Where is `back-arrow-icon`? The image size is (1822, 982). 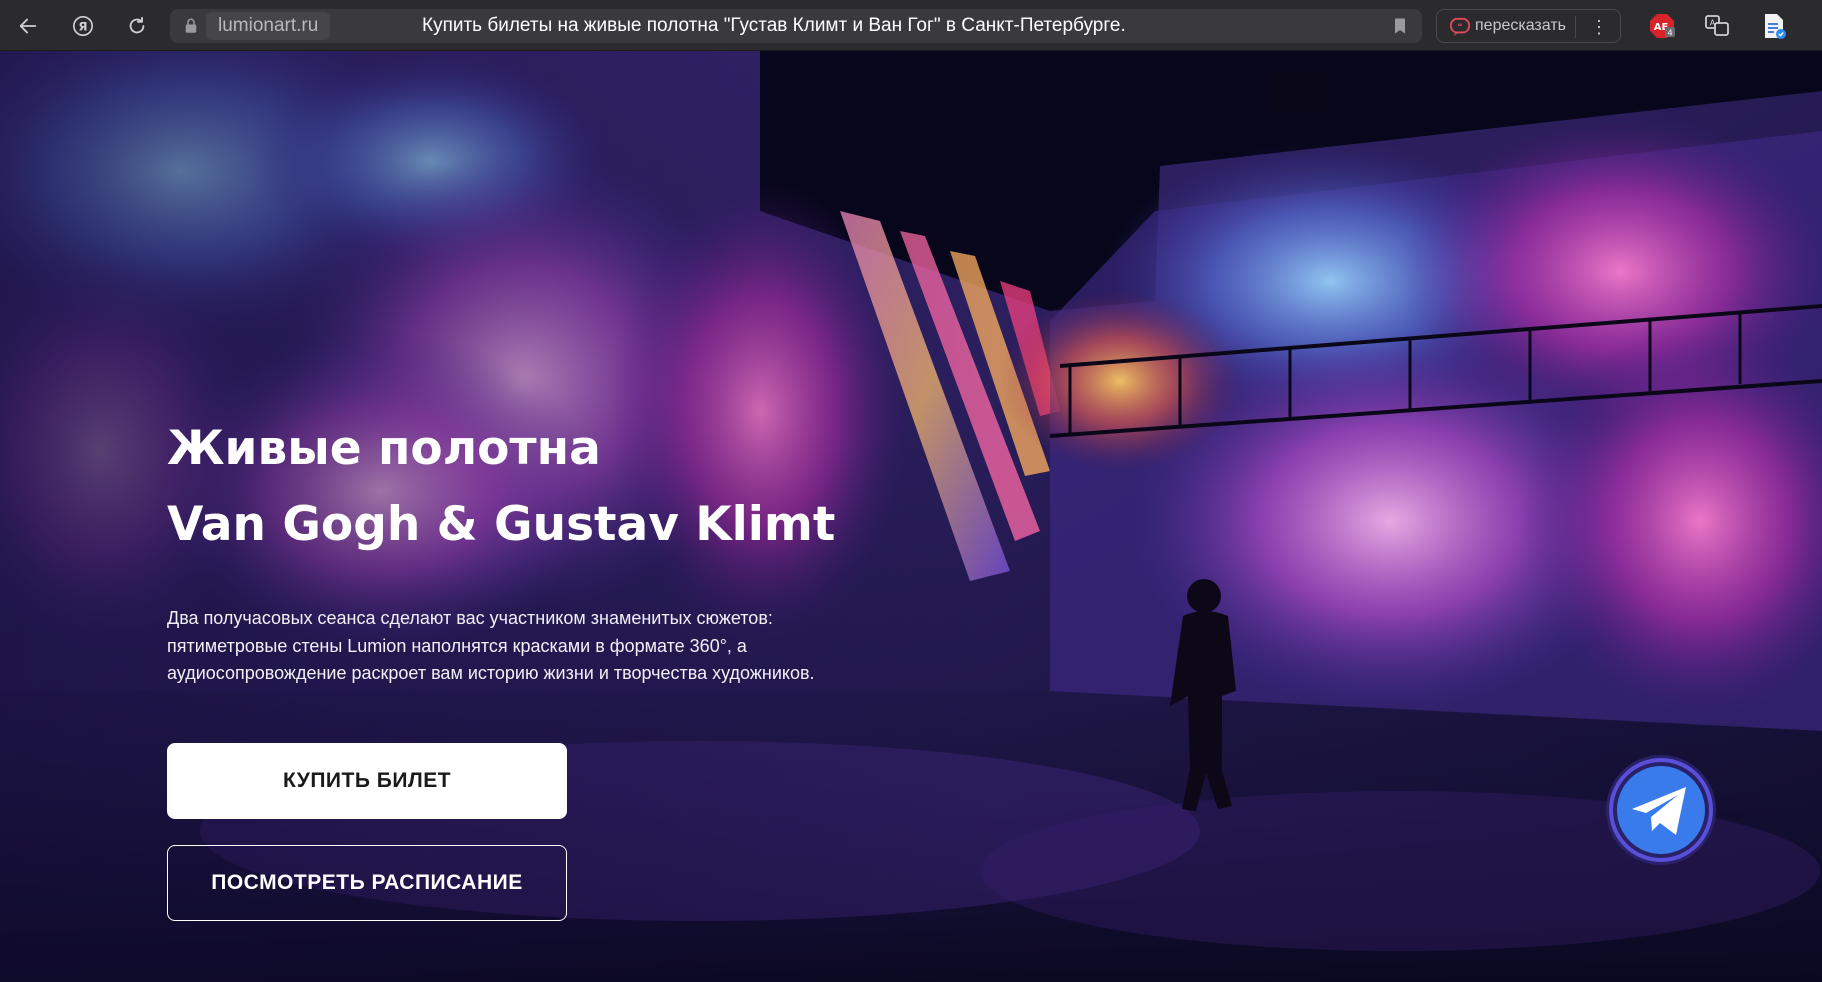 back-arrow-icon is located at coordinates (28, 26).